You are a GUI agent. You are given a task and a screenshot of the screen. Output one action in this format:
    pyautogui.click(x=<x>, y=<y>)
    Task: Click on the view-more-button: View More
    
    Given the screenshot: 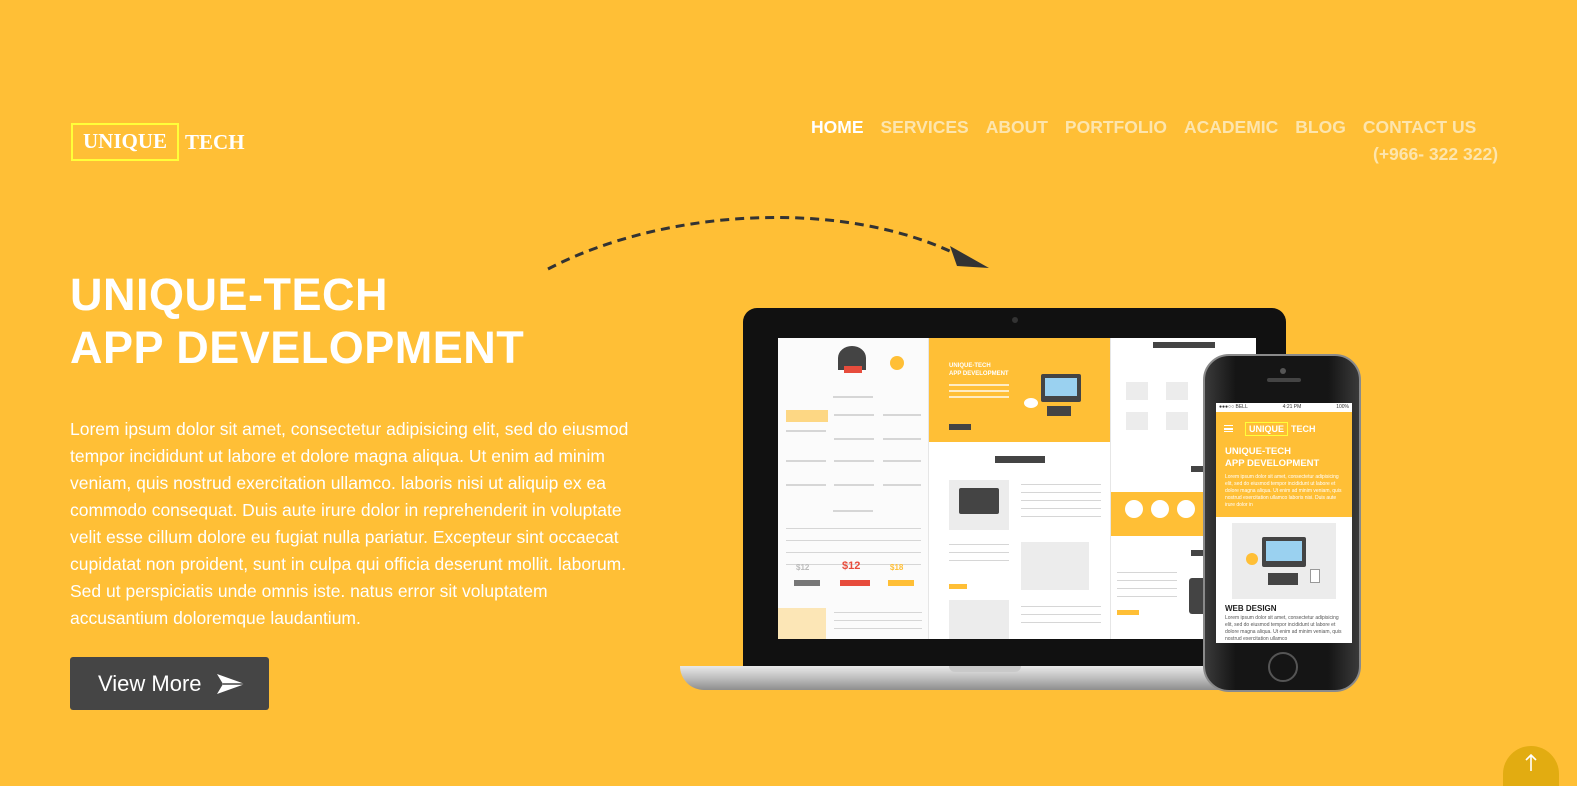 What is the action you would take?
    pyautogui.click(x=169, y=683)
    